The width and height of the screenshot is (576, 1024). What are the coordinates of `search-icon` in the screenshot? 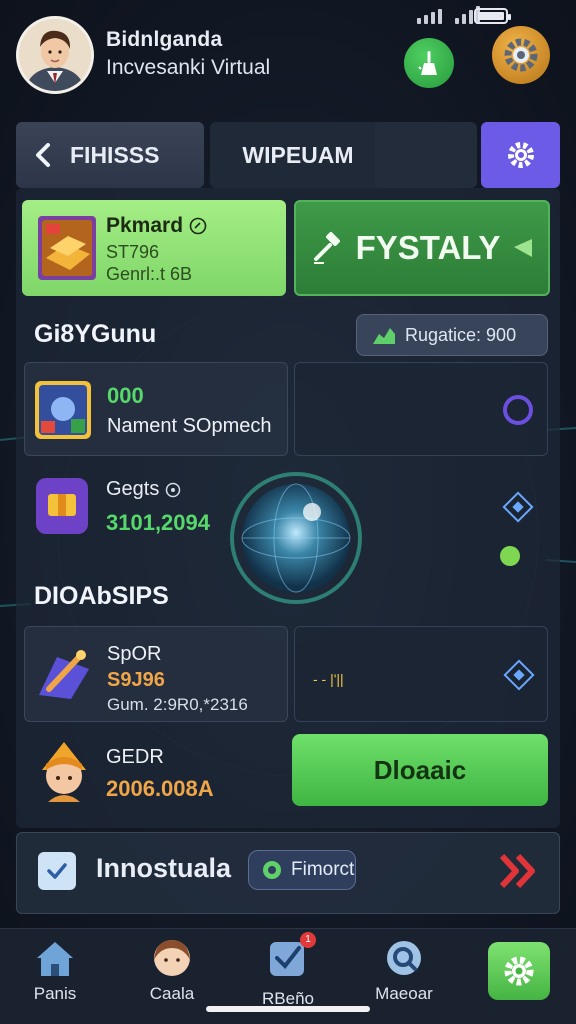 It's located at (404, 958).